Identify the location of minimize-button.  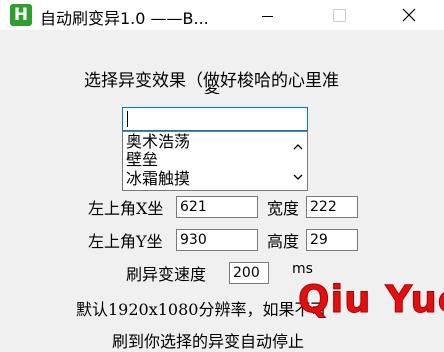
(267, 15).